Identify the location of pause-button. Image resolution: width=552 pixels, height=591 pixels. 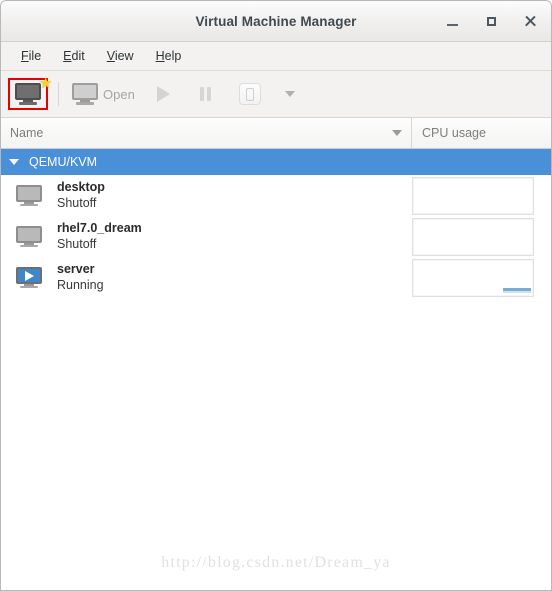
(205, 94).